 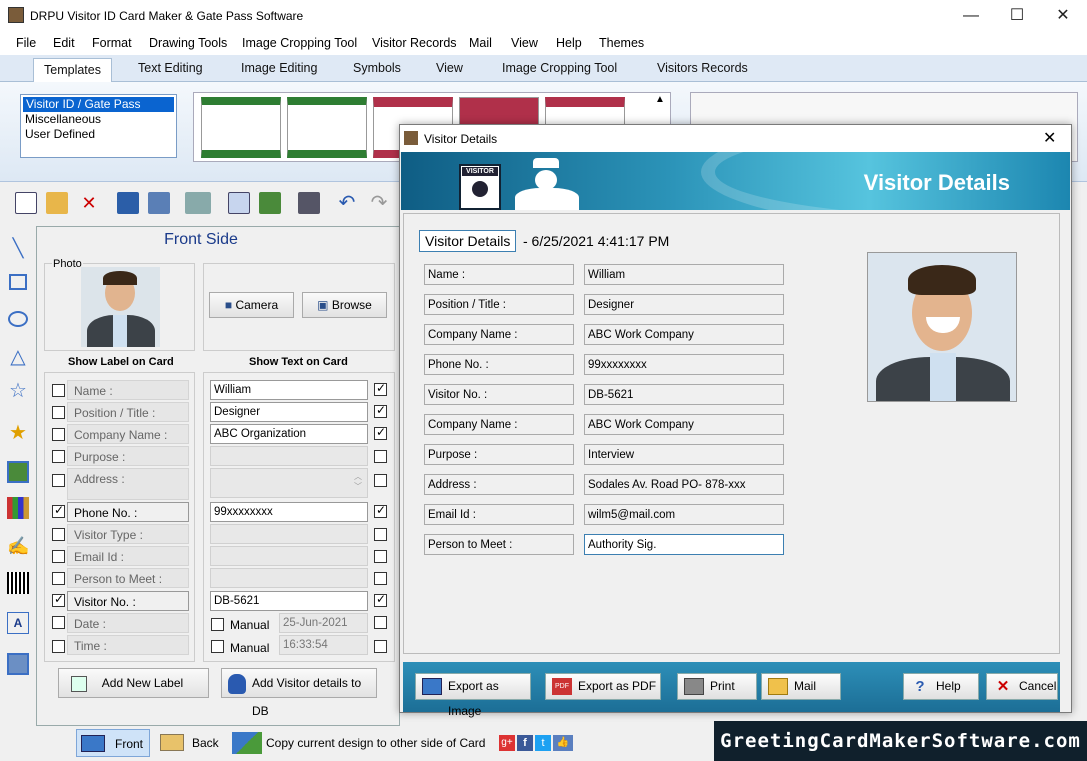 I want to click on new-icon, so click(x=26, y=203).